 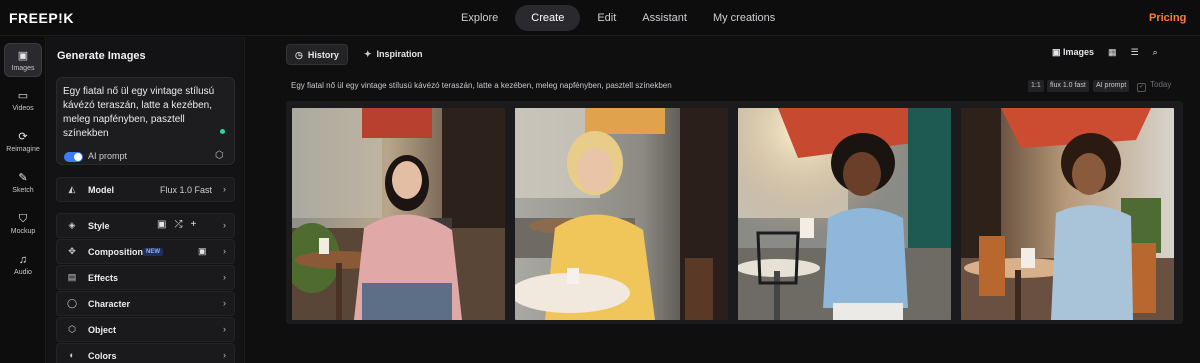 What do you see at coordinates (72, 225) in the screenshot?
I see `palette-icon: ◈` at bounding box center [72, 225].